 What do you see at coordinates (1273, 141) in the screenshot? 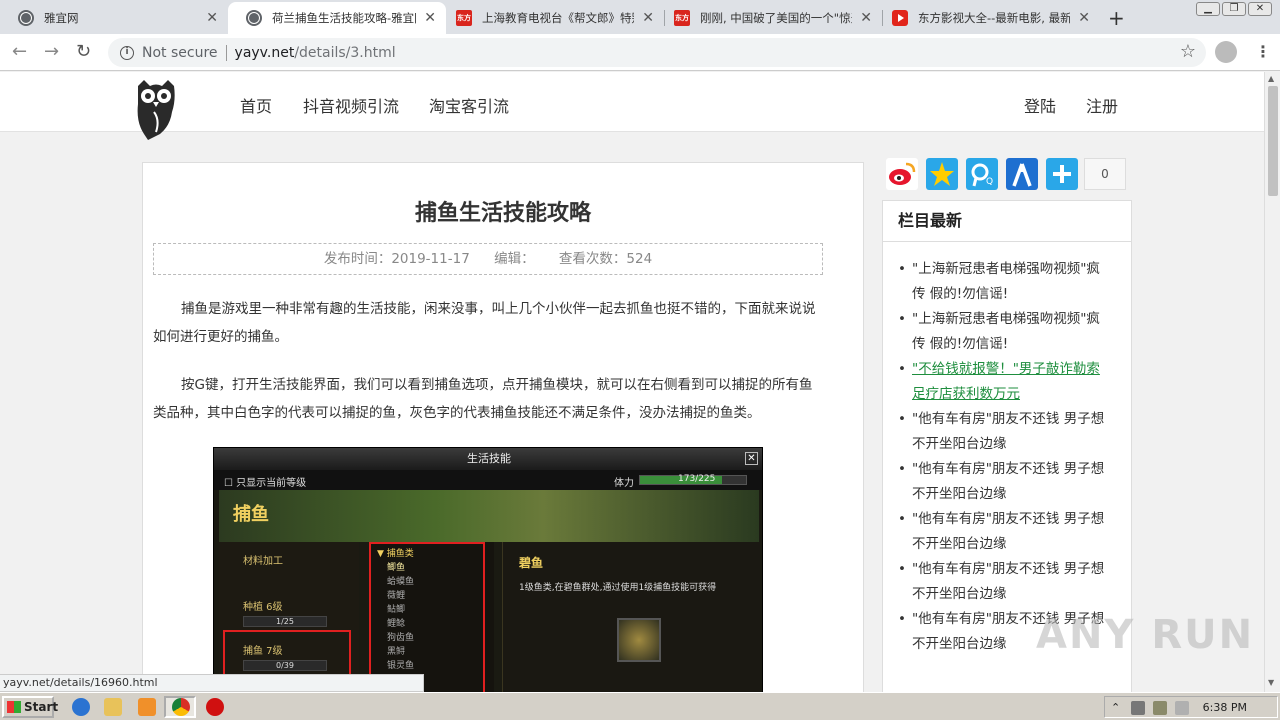
I see `scrollbar-thumb` at bounding box center [1273, 141].